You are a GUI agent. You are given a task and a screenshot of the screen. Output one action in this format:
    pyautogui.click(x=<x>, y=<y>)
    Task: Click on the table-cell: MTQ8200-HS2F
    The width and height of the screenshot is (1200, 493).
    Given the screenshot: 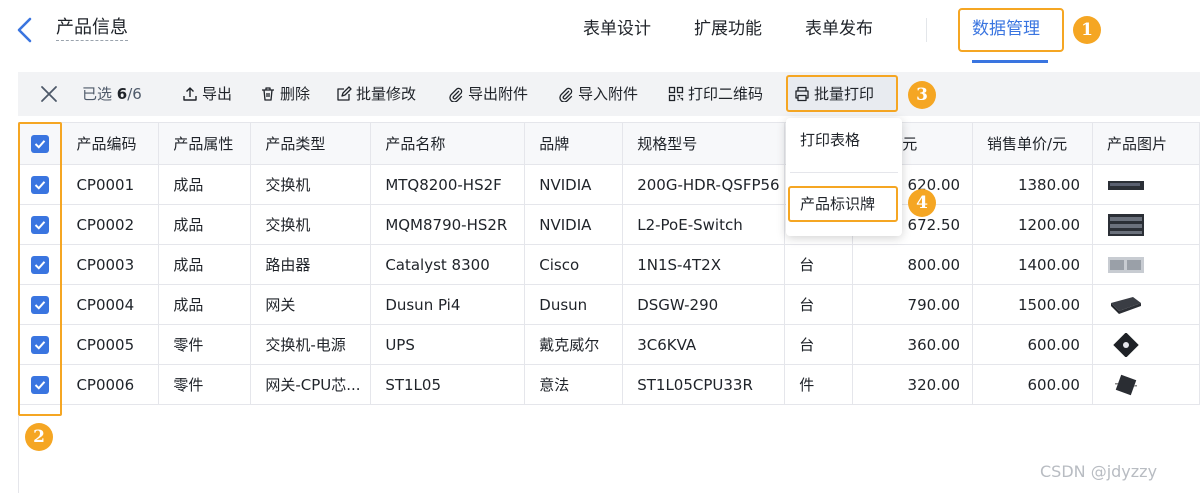 What is the action you would take?
    pyautogui.click(x=448, y=184)
    